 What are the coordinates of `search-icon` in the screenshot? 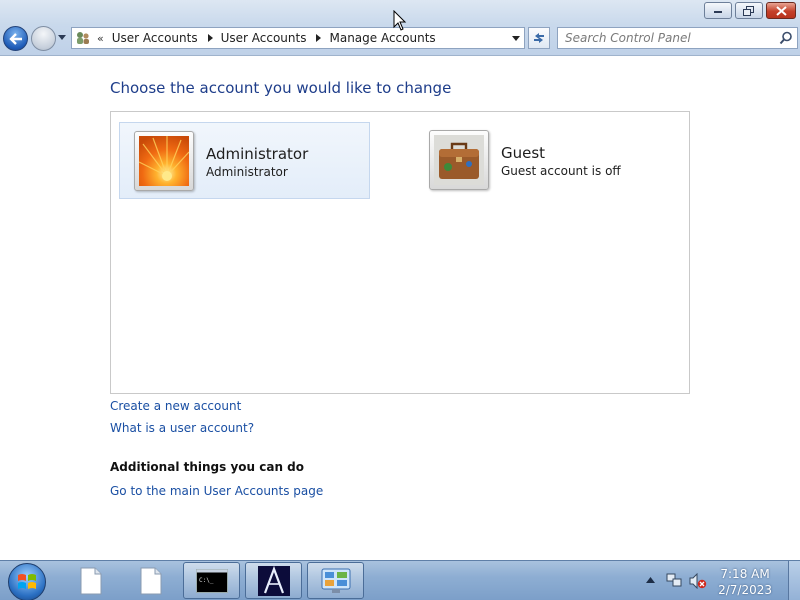 It's located at (786, 38).